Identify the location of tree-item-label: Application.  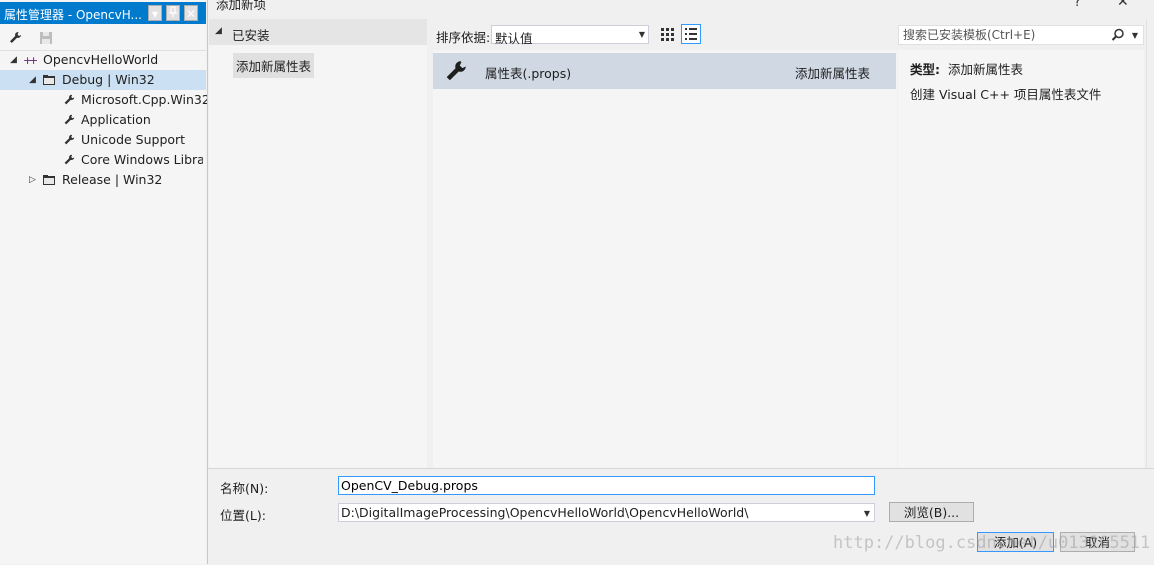
(116, 119).